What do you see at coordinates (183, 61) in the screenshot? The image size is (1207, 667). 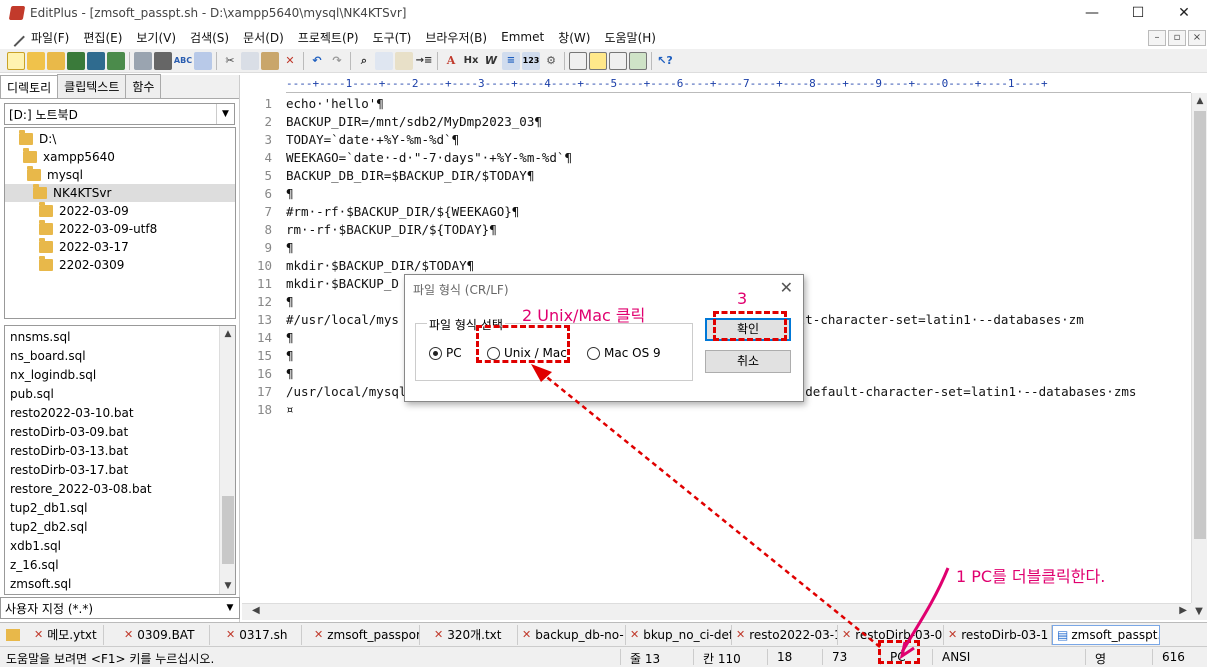 I see `spellcheck-icon: ABC` at bounding box center [183, 61].